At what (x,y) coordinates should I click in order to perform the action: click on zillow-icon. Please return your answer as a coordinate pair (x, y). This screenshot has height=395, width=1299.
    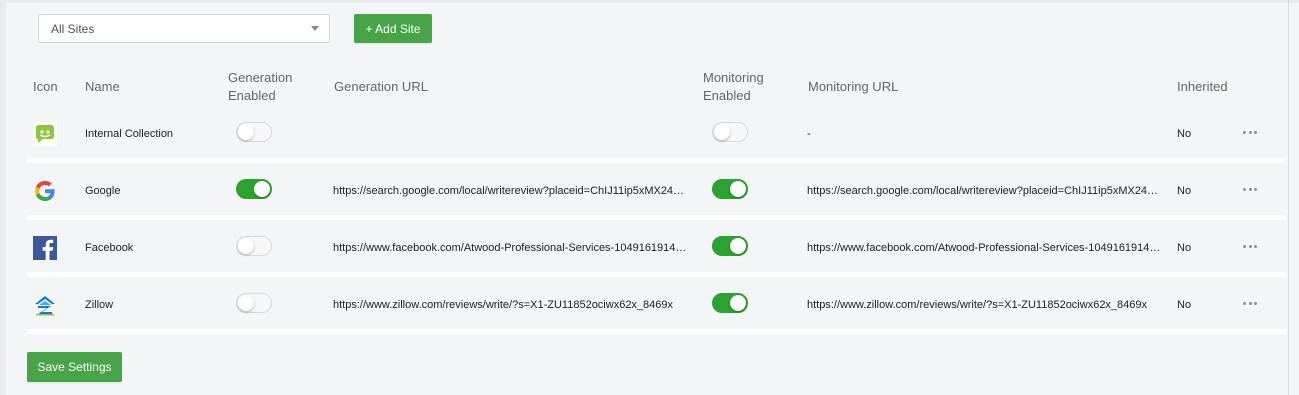
    Looking at the image, I should click on (45, 305).